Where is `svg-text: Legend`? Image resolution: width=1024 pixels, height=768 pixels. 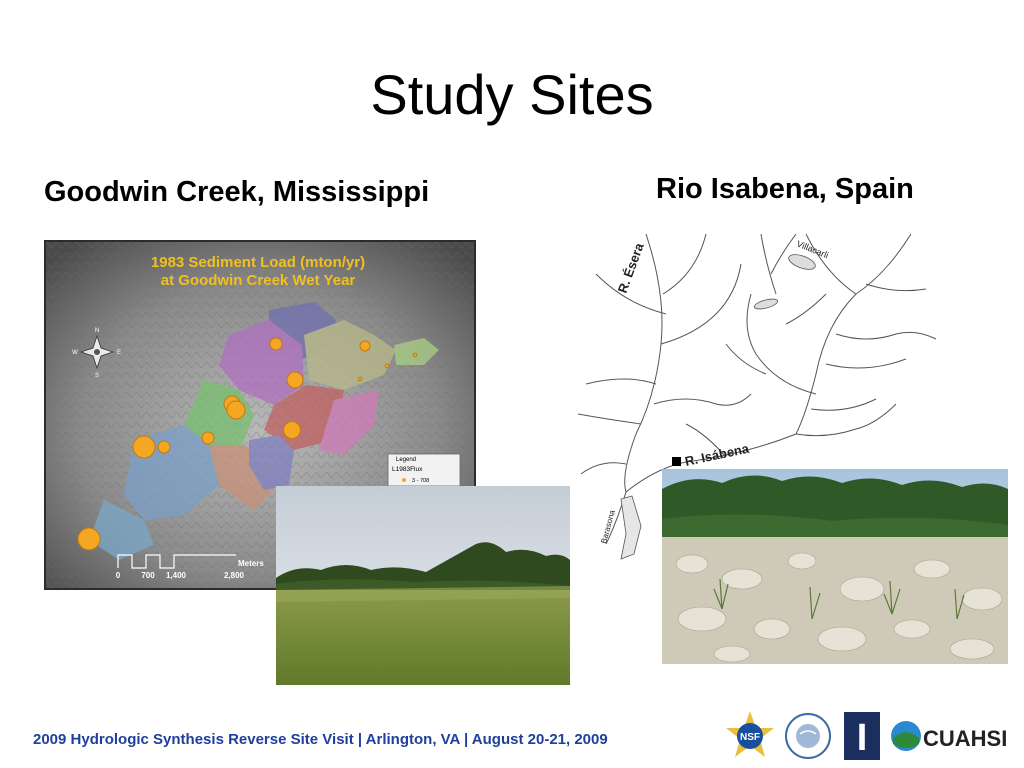 svg-text: Legend is located at coordinates (406, 460).